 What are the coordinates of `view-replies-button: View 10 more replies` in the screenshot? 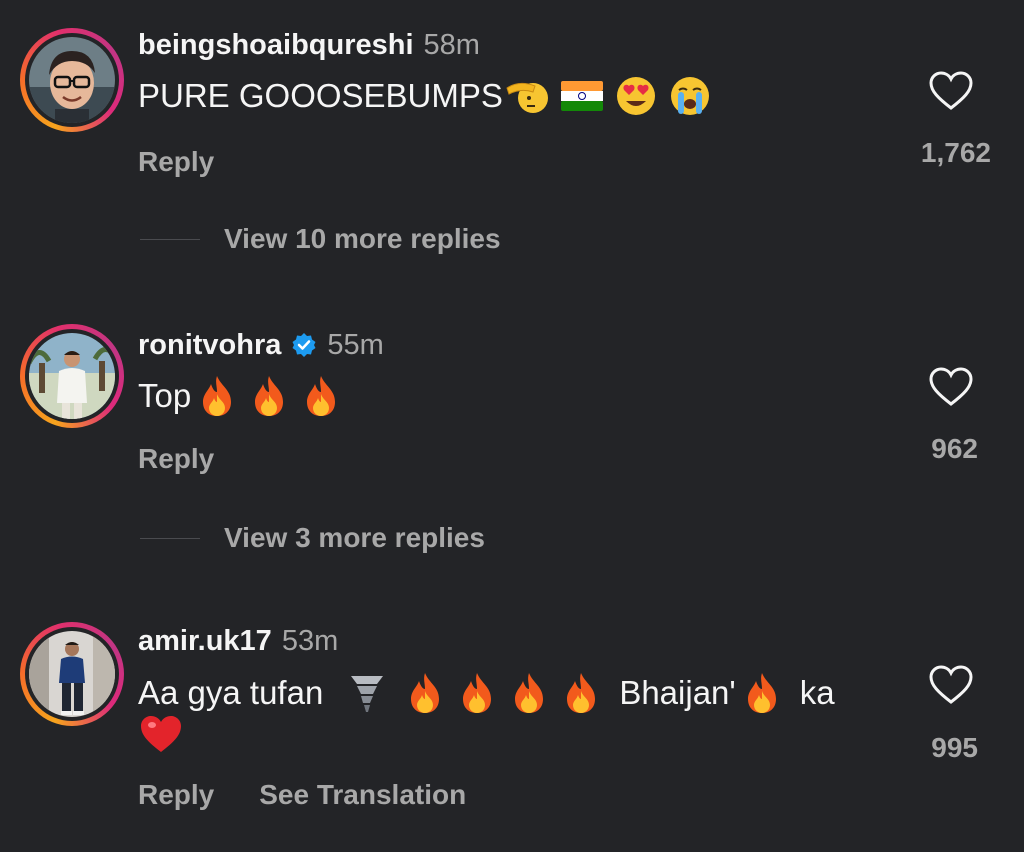 It's located at (320, 239).